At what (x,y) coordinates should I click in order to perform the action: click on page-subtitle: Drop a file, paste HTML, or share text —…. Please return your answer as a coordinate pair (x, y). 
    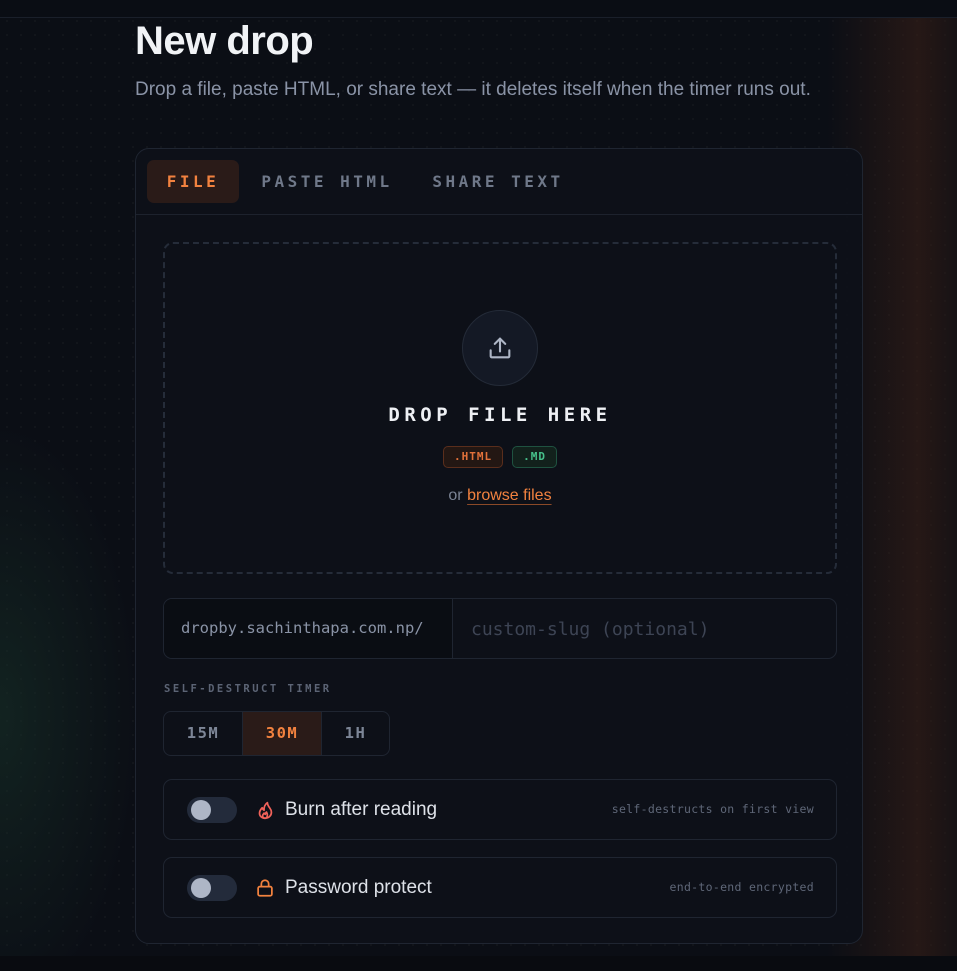
    Looking at the image, I should click on (473, 89).